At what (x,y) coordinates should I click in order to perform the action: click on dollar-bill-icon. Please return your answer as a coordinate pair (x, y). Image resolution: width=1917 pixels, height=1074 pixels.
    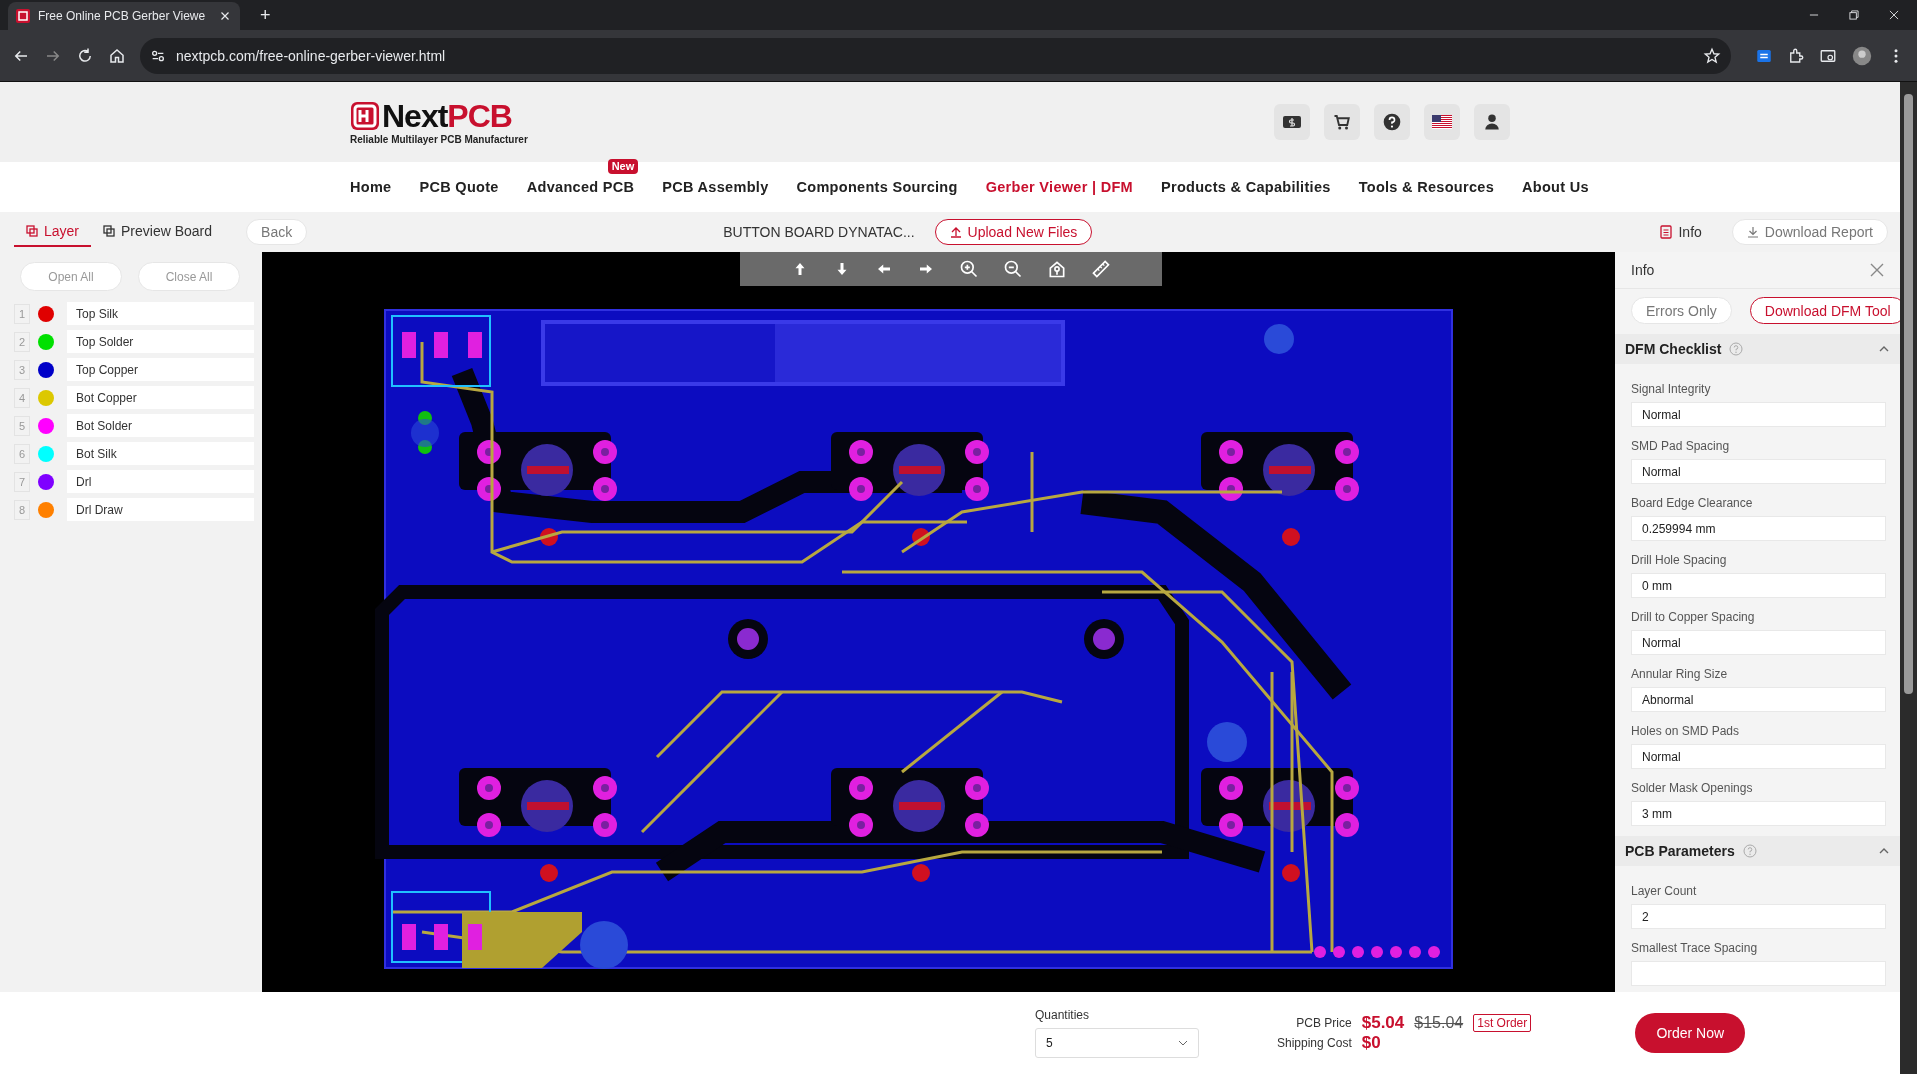
    Looking at the image, I should click on (1292, 122).